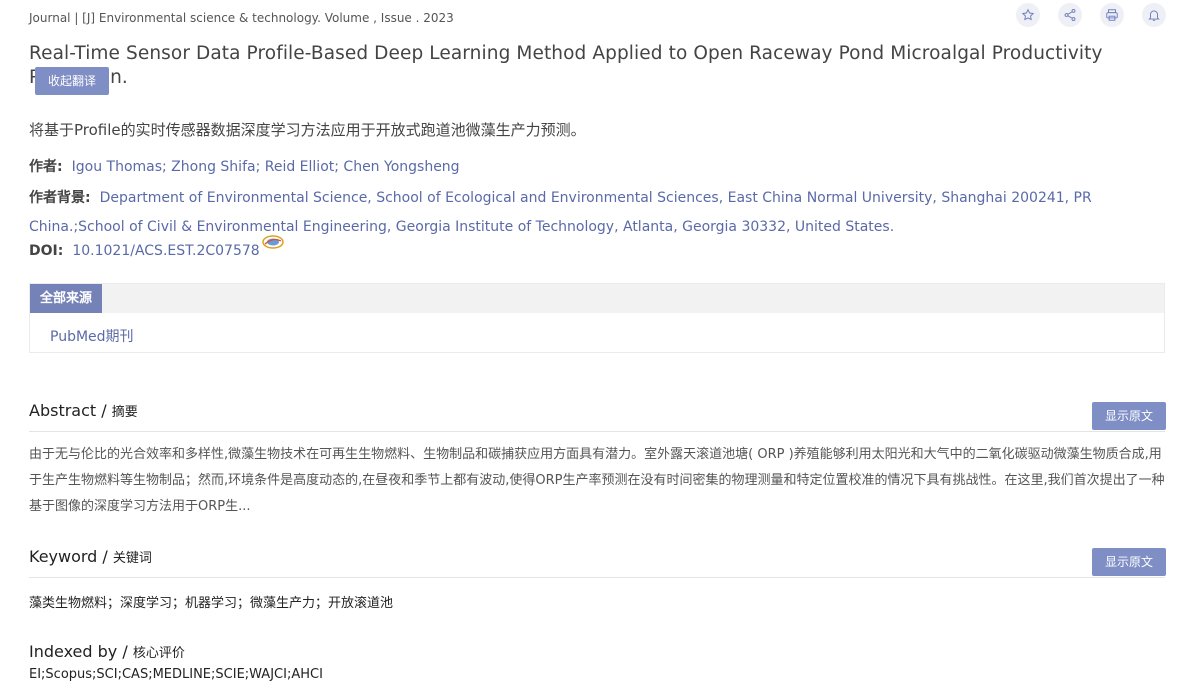 The height and width of the screenshot is (697, 1195). What do you see at coordinates (597, 318) in the screenshot?
I see `sources-panel: 全部来源 PubMed期刊` at bounding box center [597, 318].